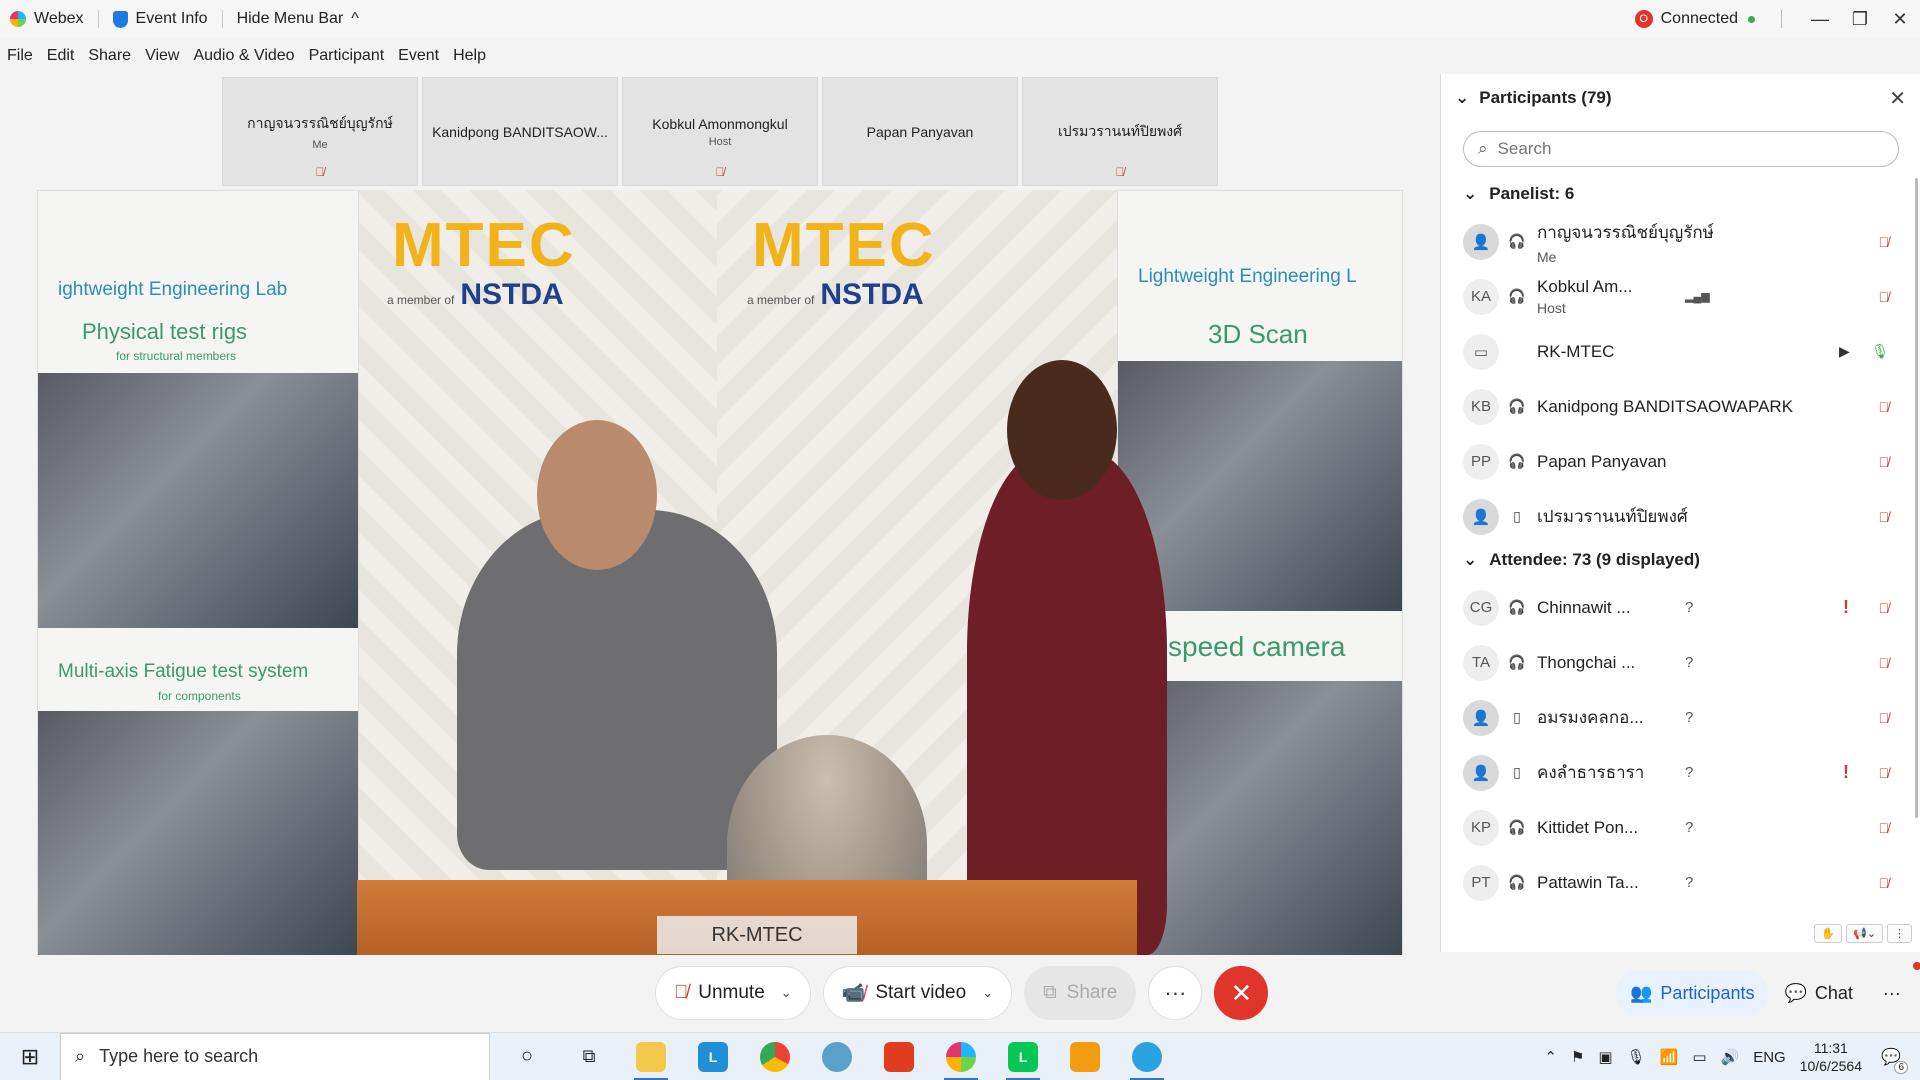 The width and height of the screenshot is (1920, 1080). What do you see at coordinates (469, 56) in the screenshot?
I see `menu-help: Help` at bounding box center [469, 56].